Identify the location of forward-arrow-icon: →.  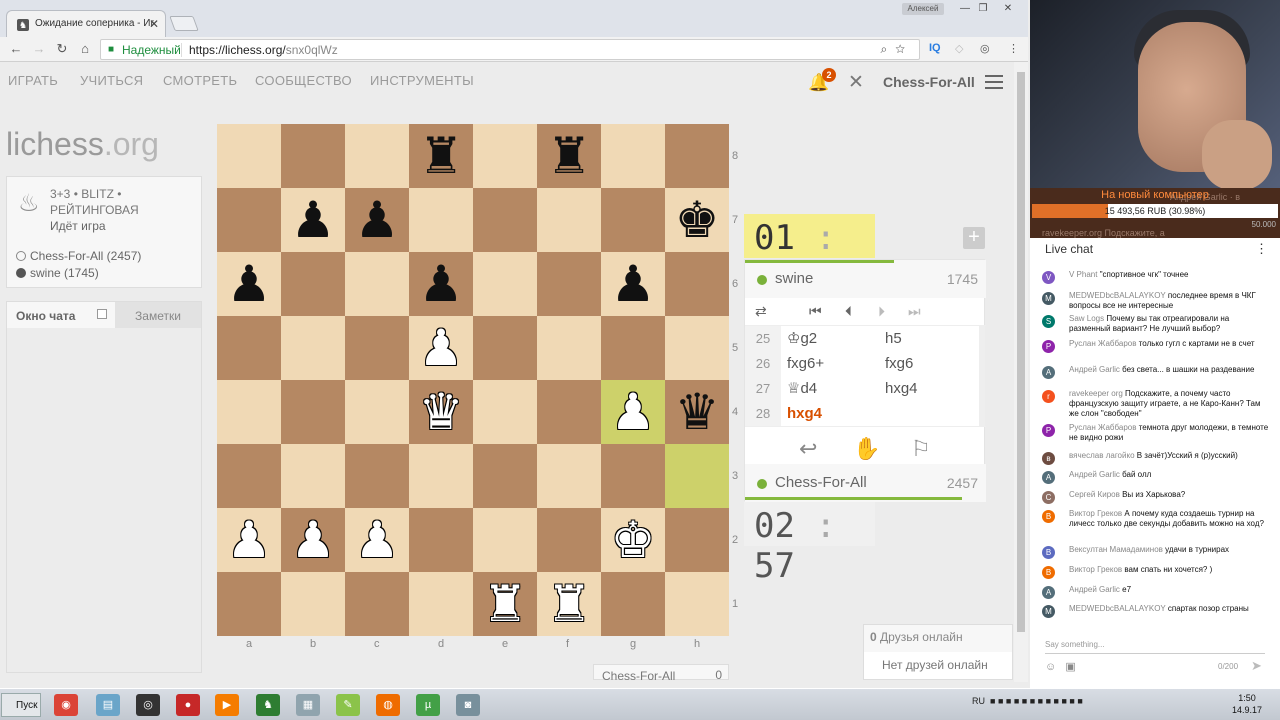
(39, 49).